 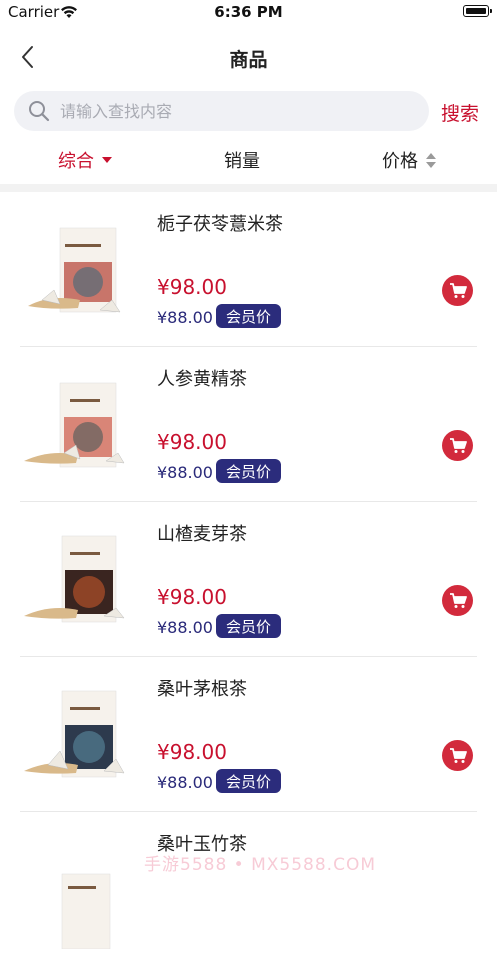 I want to click on search-input, so click(x=225, y=111).